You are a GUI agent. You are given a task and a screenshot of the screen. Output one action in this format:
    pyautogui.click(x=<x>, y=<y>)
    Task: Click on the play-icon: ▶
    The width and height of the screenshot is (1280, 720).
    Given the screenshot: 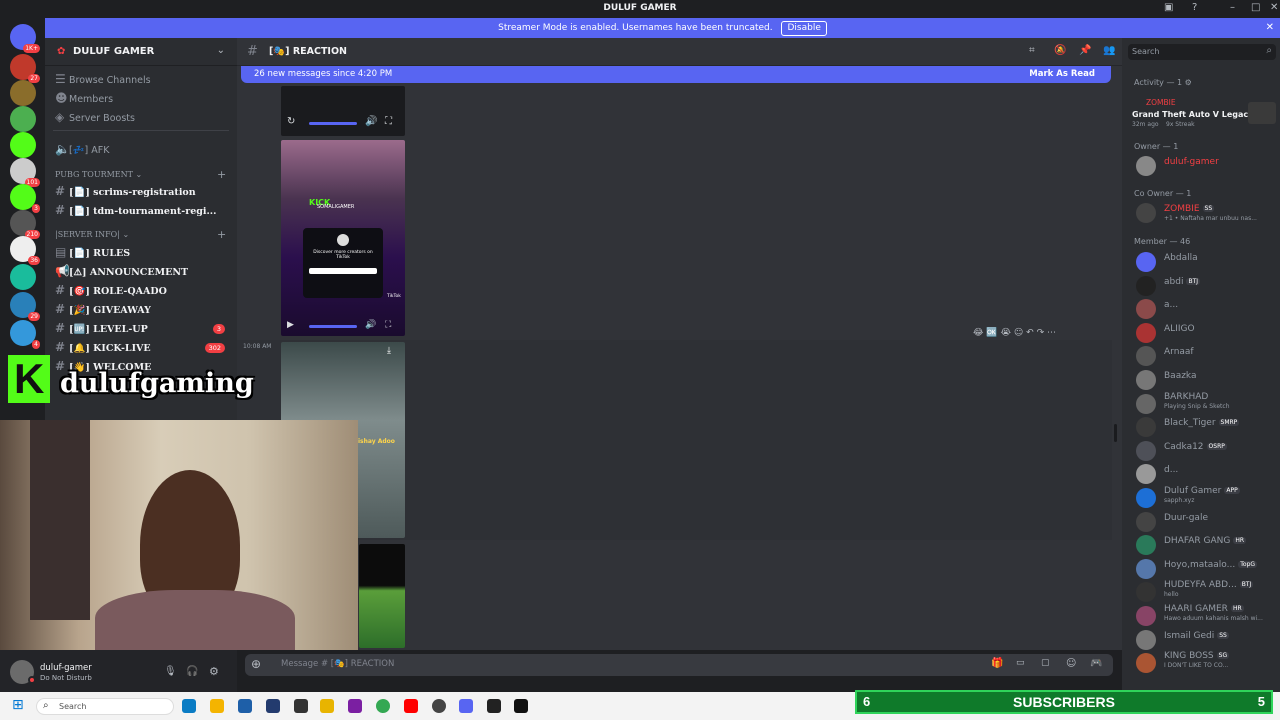 What is the action you would take?
    pyautogui.click(x=290, y=325)
    